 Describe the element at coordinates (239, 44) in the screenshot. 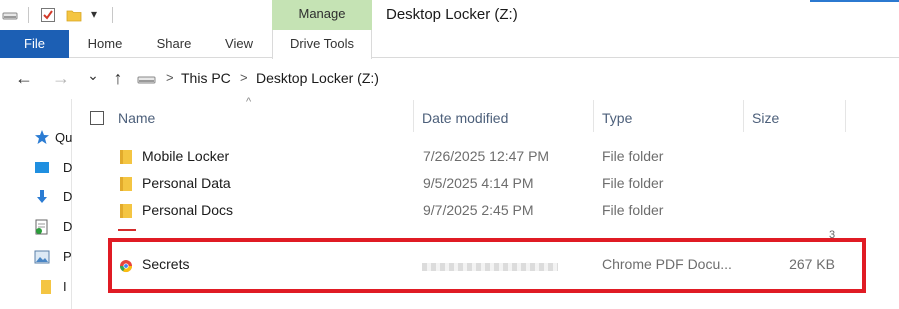

I see `tab-view: View` at that location.